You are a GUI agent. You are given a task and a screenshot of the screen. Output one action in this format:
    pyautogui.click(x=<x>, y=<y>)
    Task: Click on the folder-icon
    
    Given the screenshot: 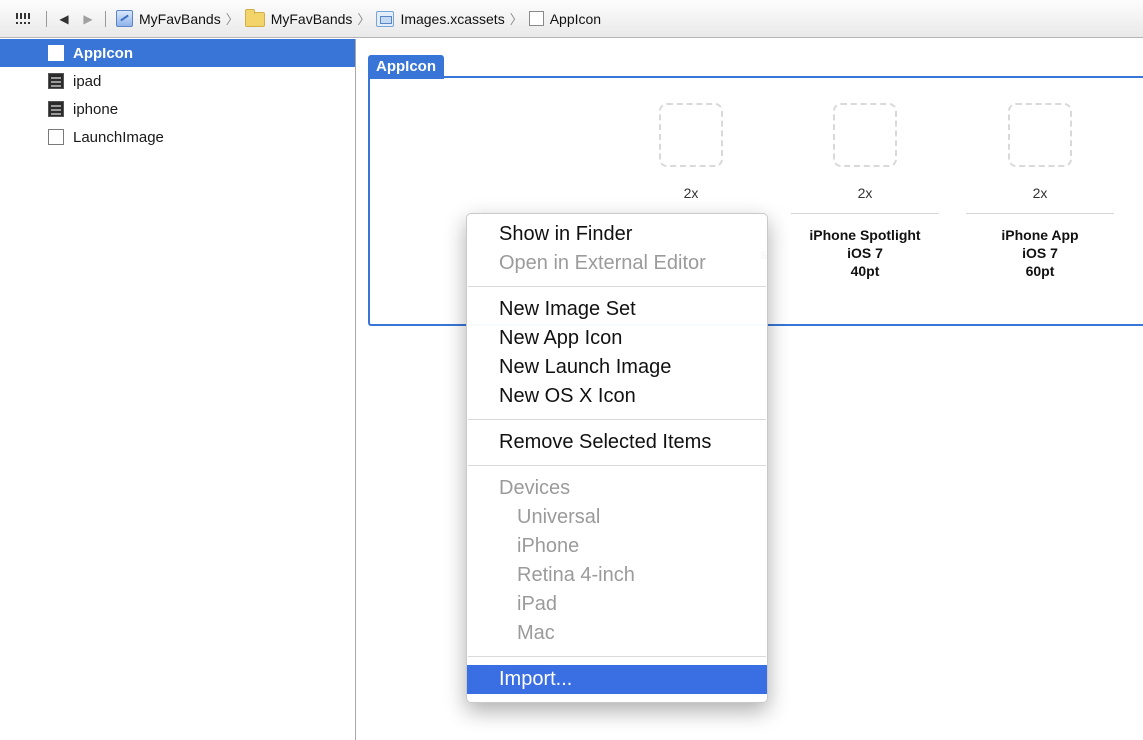 What is the action you would take?
    pyautogui.click(x=254, y=18)
    